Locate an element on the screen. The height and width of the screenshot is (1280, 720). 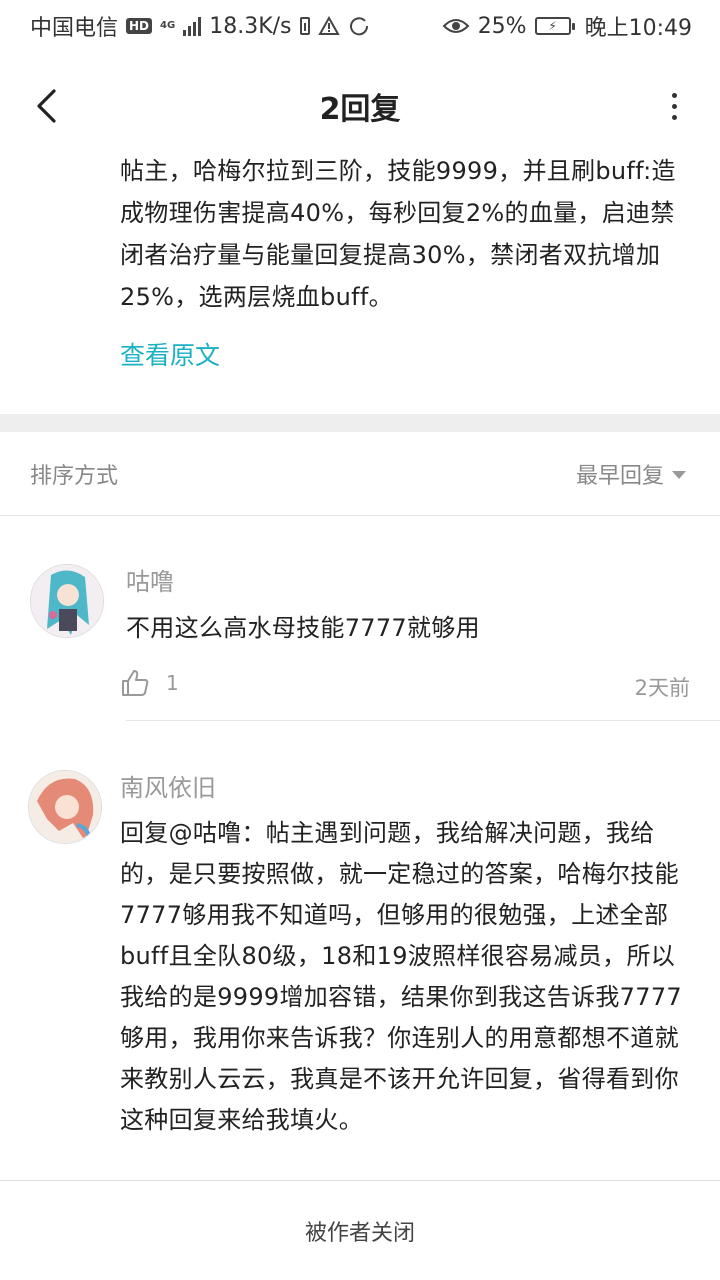
clock: 晚上10:49 is located at coordinates (638, 28).